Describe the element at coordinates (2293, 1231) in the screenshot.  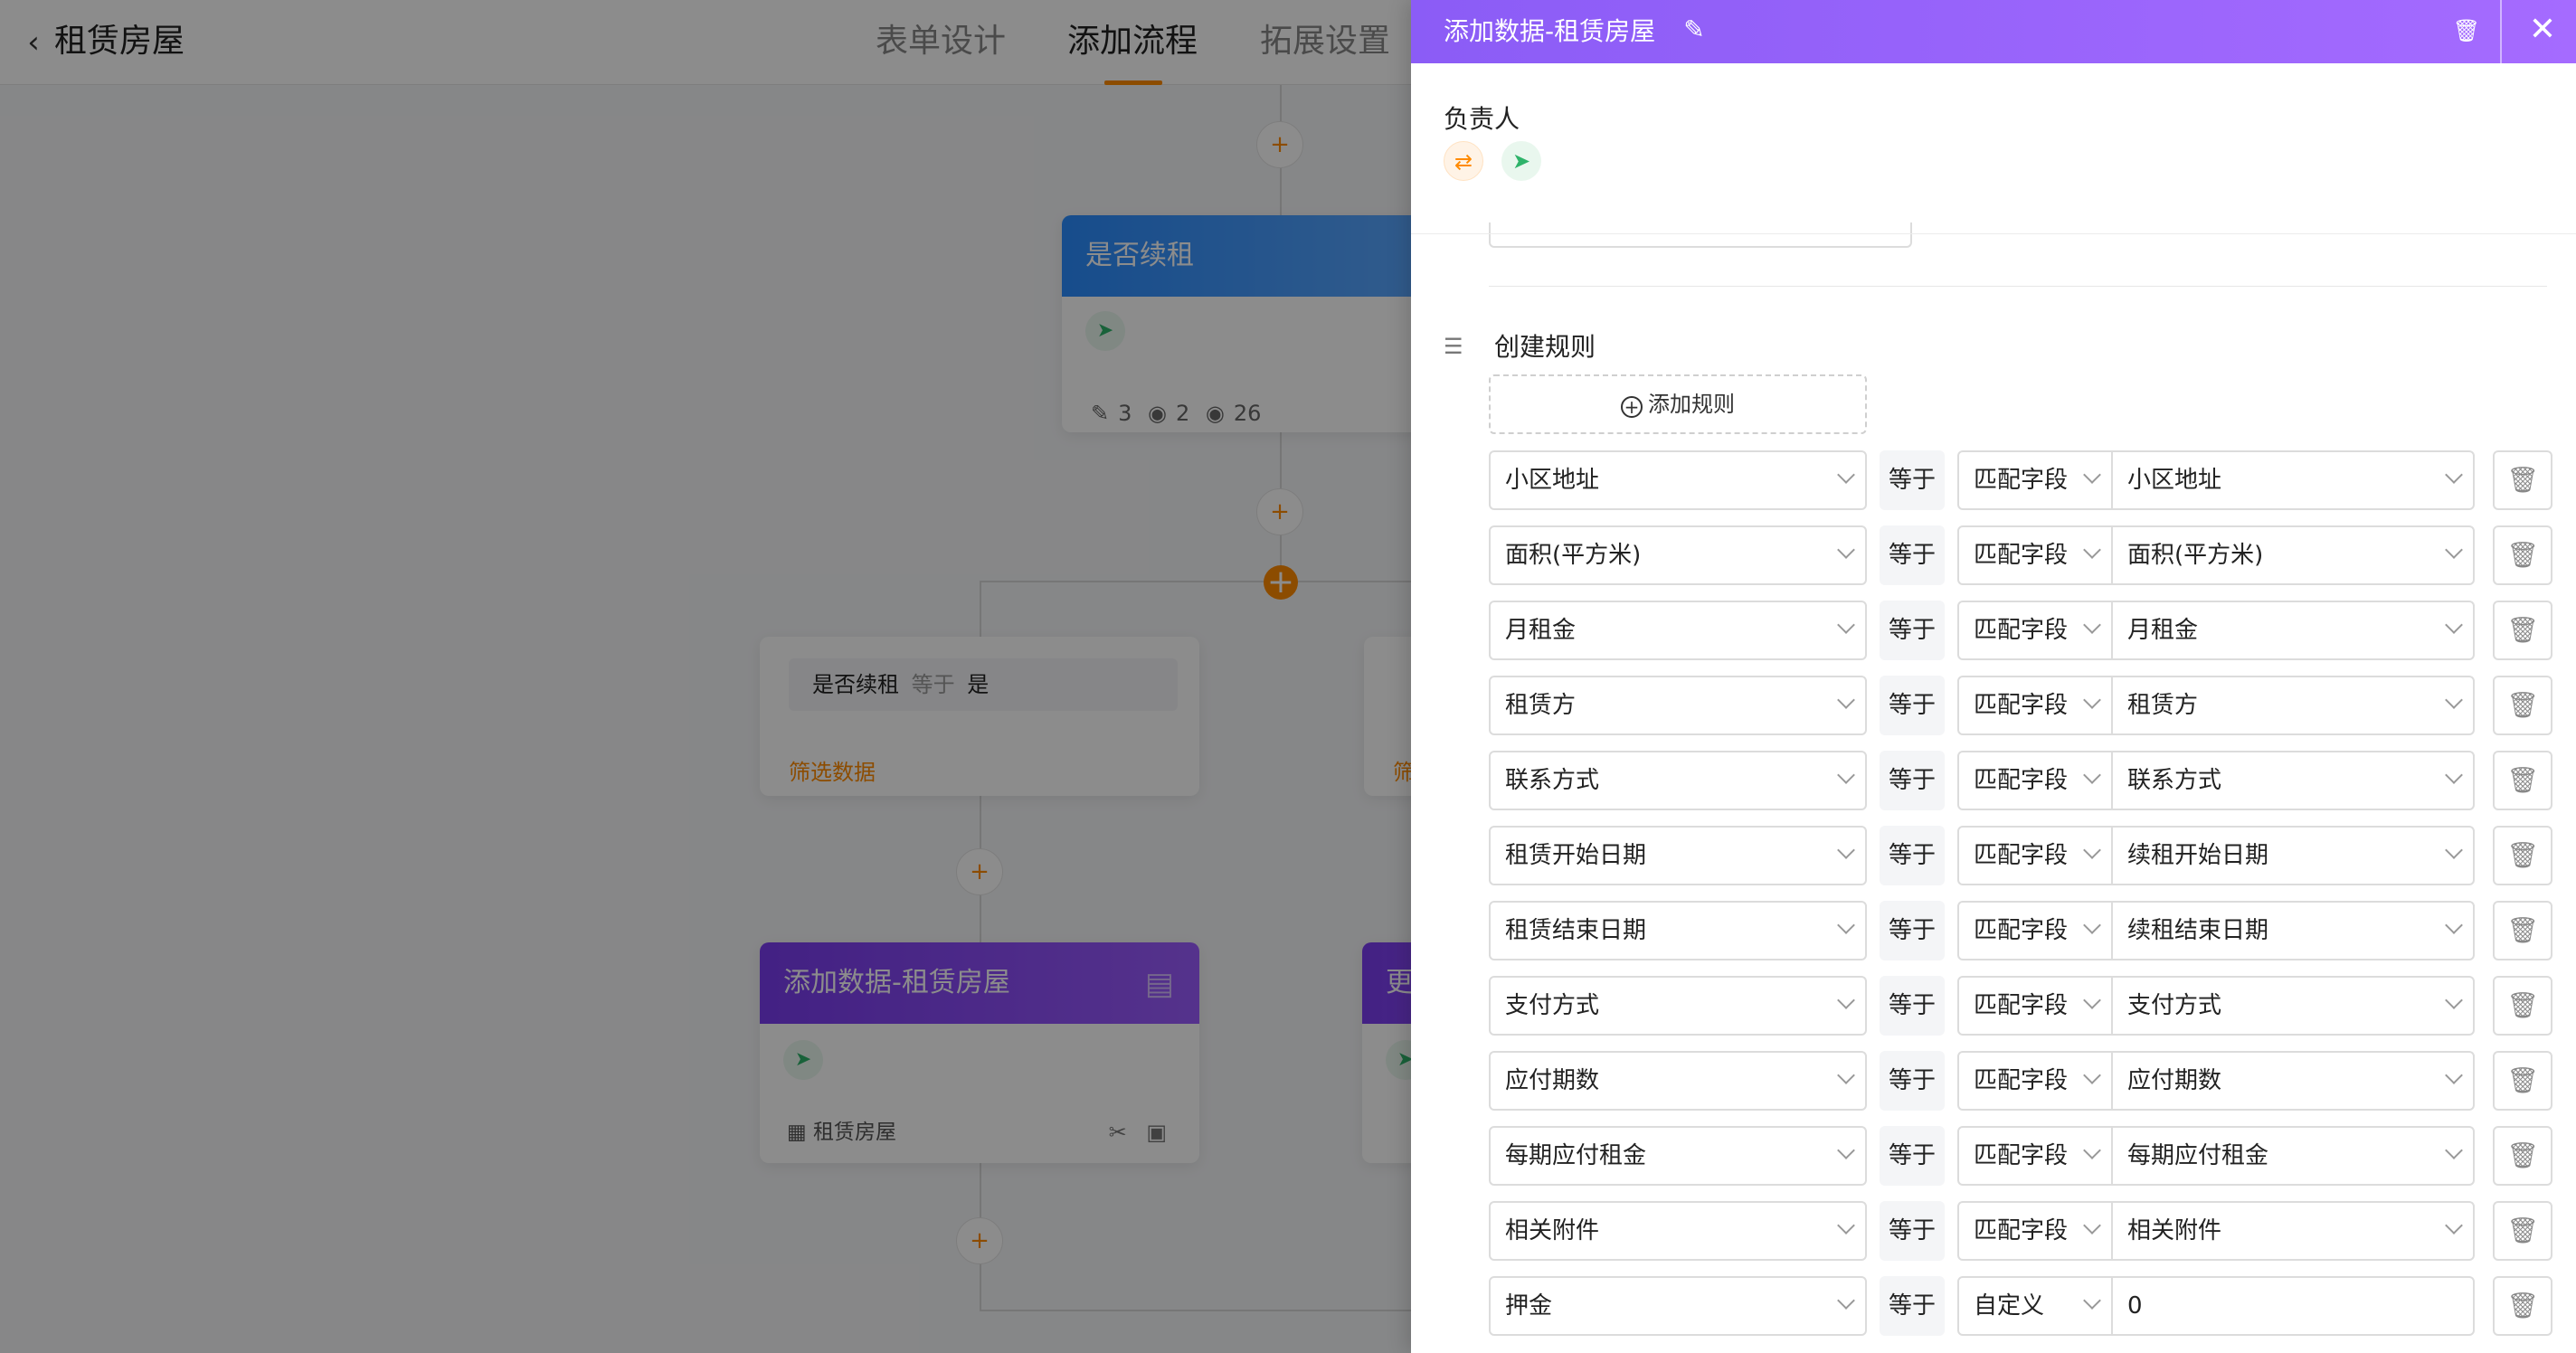
I see `rule-value-select: 相关附件` at that location.